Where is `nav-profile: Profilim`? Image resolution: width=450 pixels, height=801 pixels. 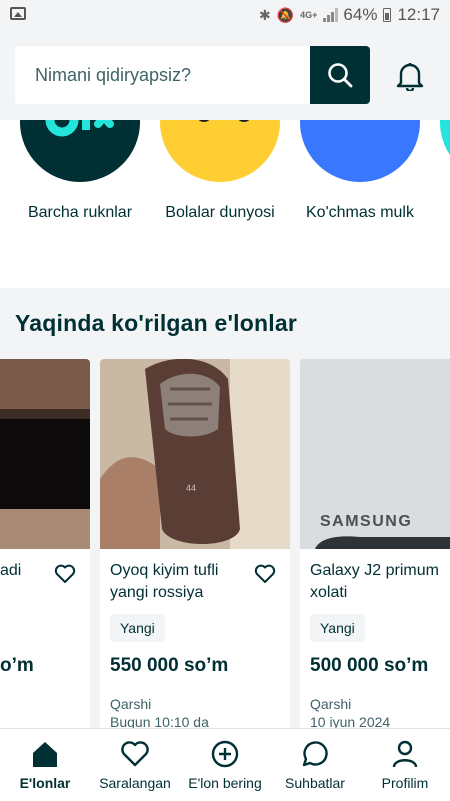 nav-profile: Profilim is located at coordinates (405, 765).